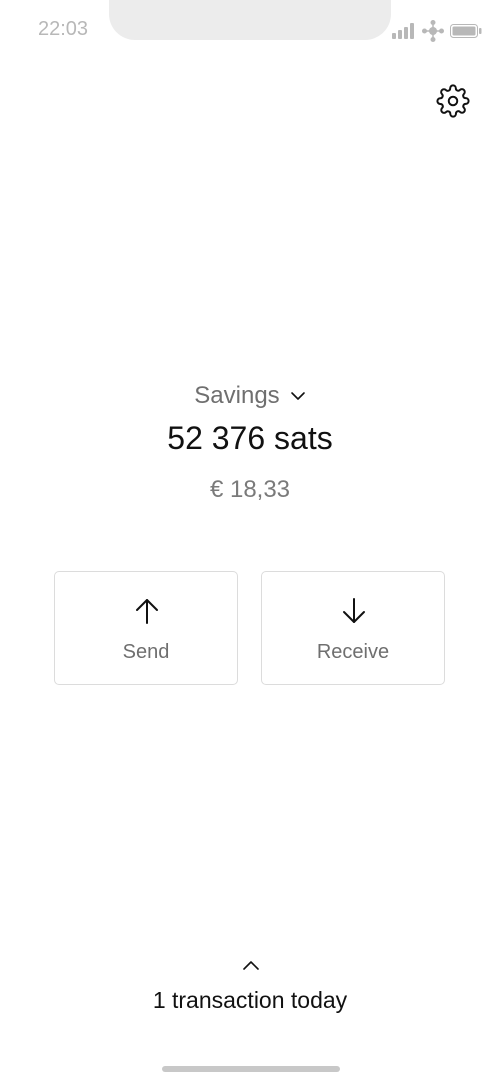  I want to click on settings-button, so click(453, 101).